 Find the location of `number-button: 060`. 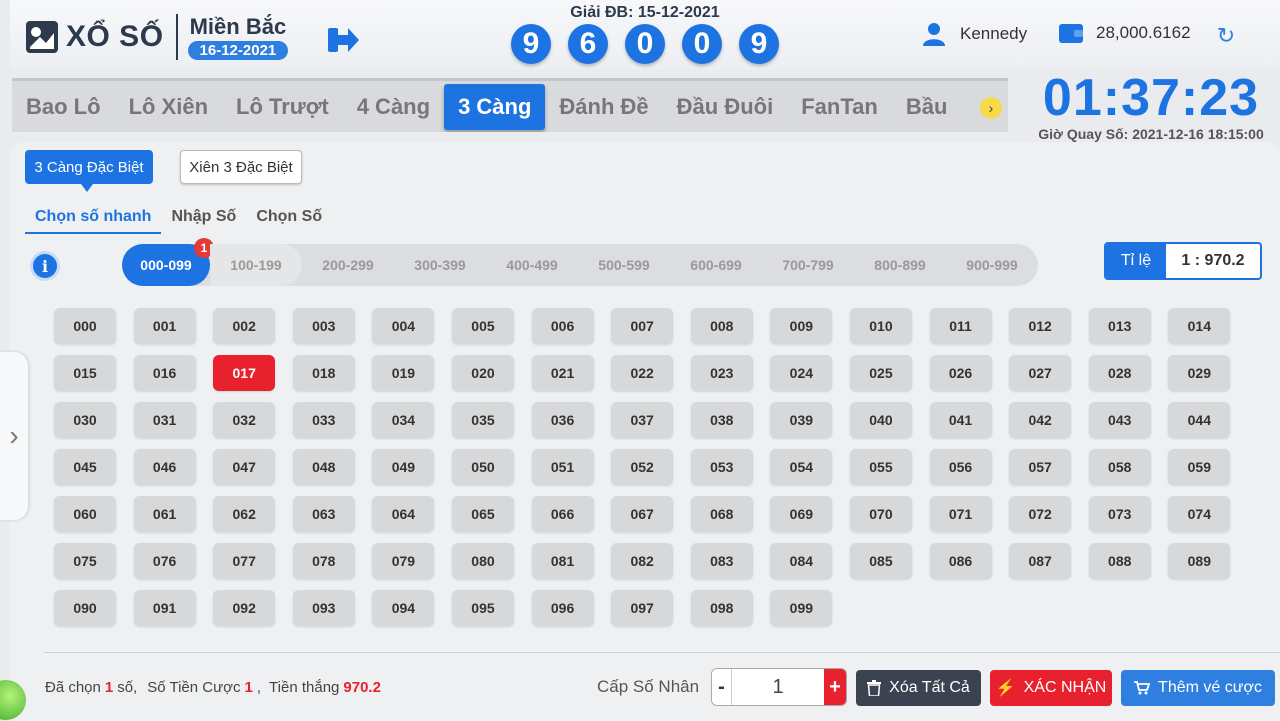

number-button: 060 is located at coordinates (85, 514).